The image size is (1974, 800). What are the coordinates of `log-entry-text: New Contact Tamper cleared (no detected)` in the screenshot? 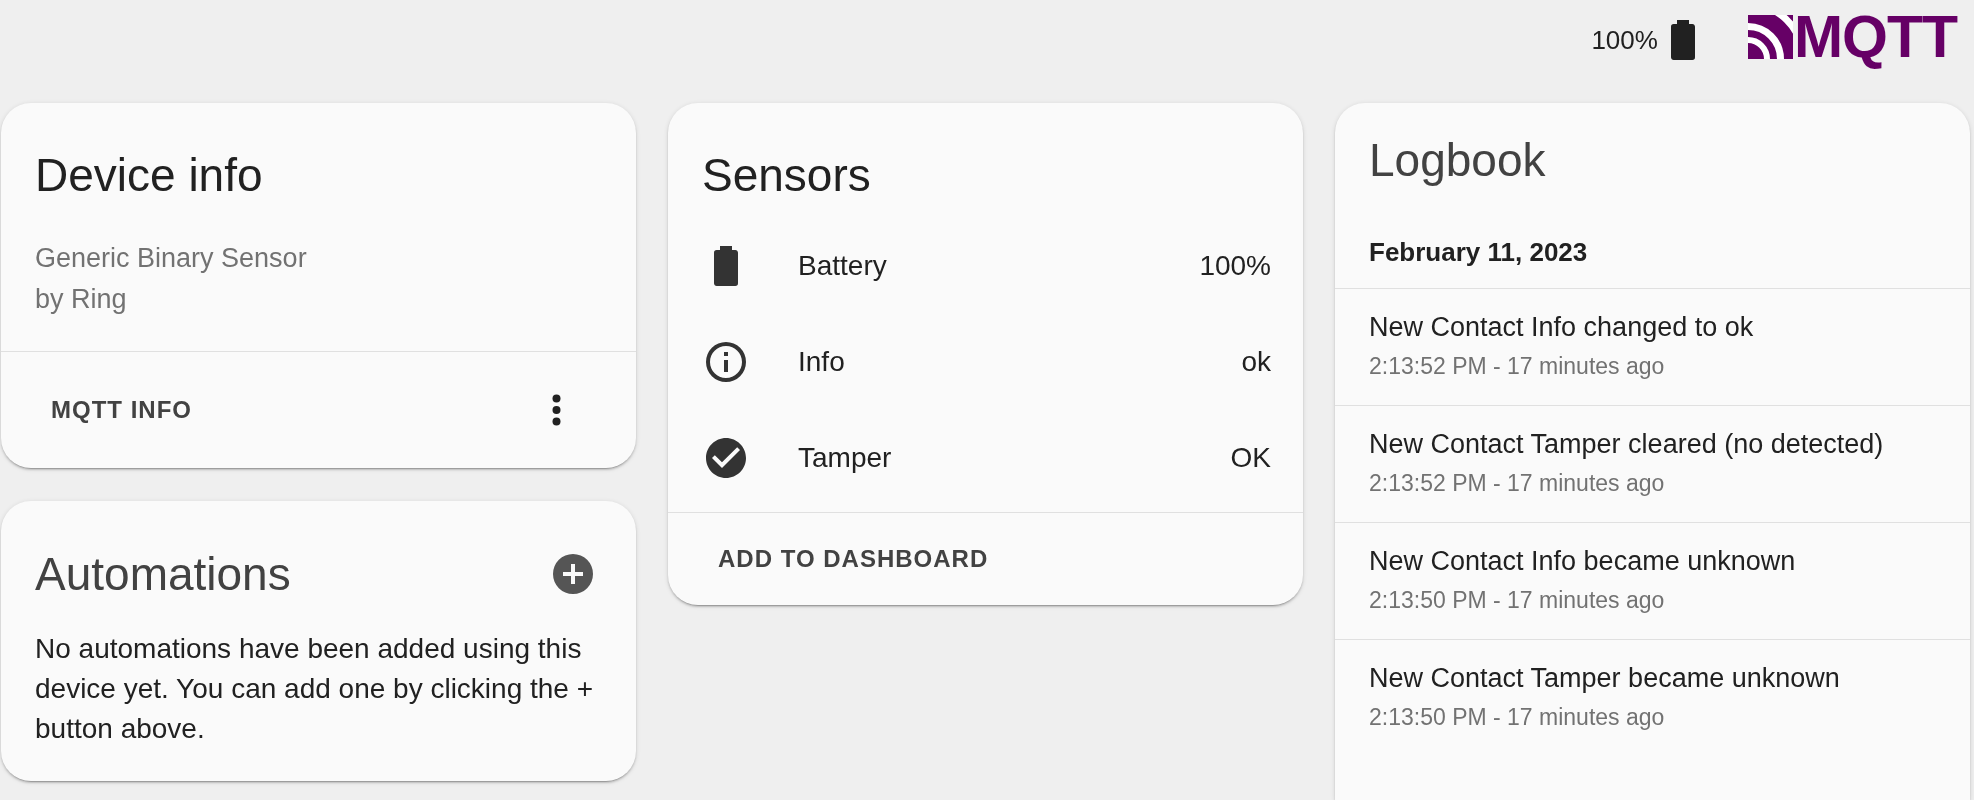 It's located at (1627, 444).